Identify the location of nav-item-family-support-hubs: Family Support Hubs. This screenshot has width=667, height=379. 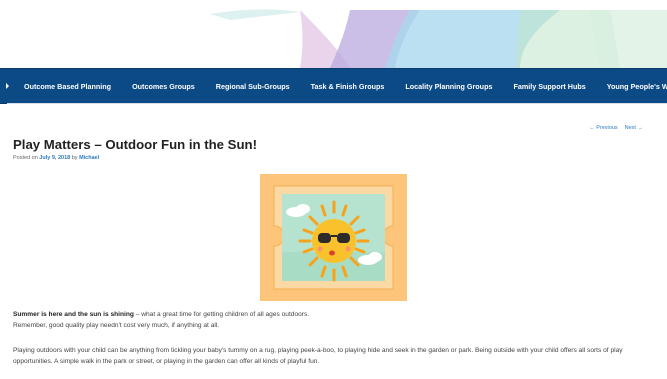
(549, 86).